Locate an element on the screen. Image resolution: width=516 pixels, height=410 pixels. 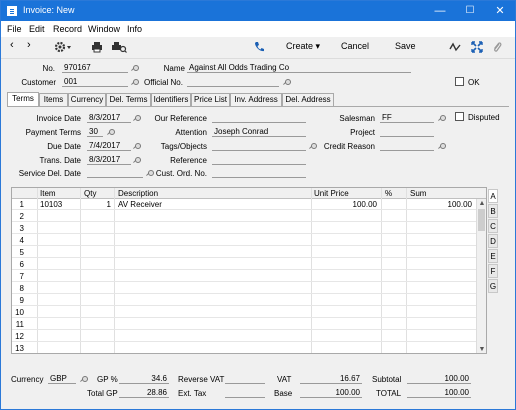
tab-price-list: Price List is located at coordinates (210, 99).